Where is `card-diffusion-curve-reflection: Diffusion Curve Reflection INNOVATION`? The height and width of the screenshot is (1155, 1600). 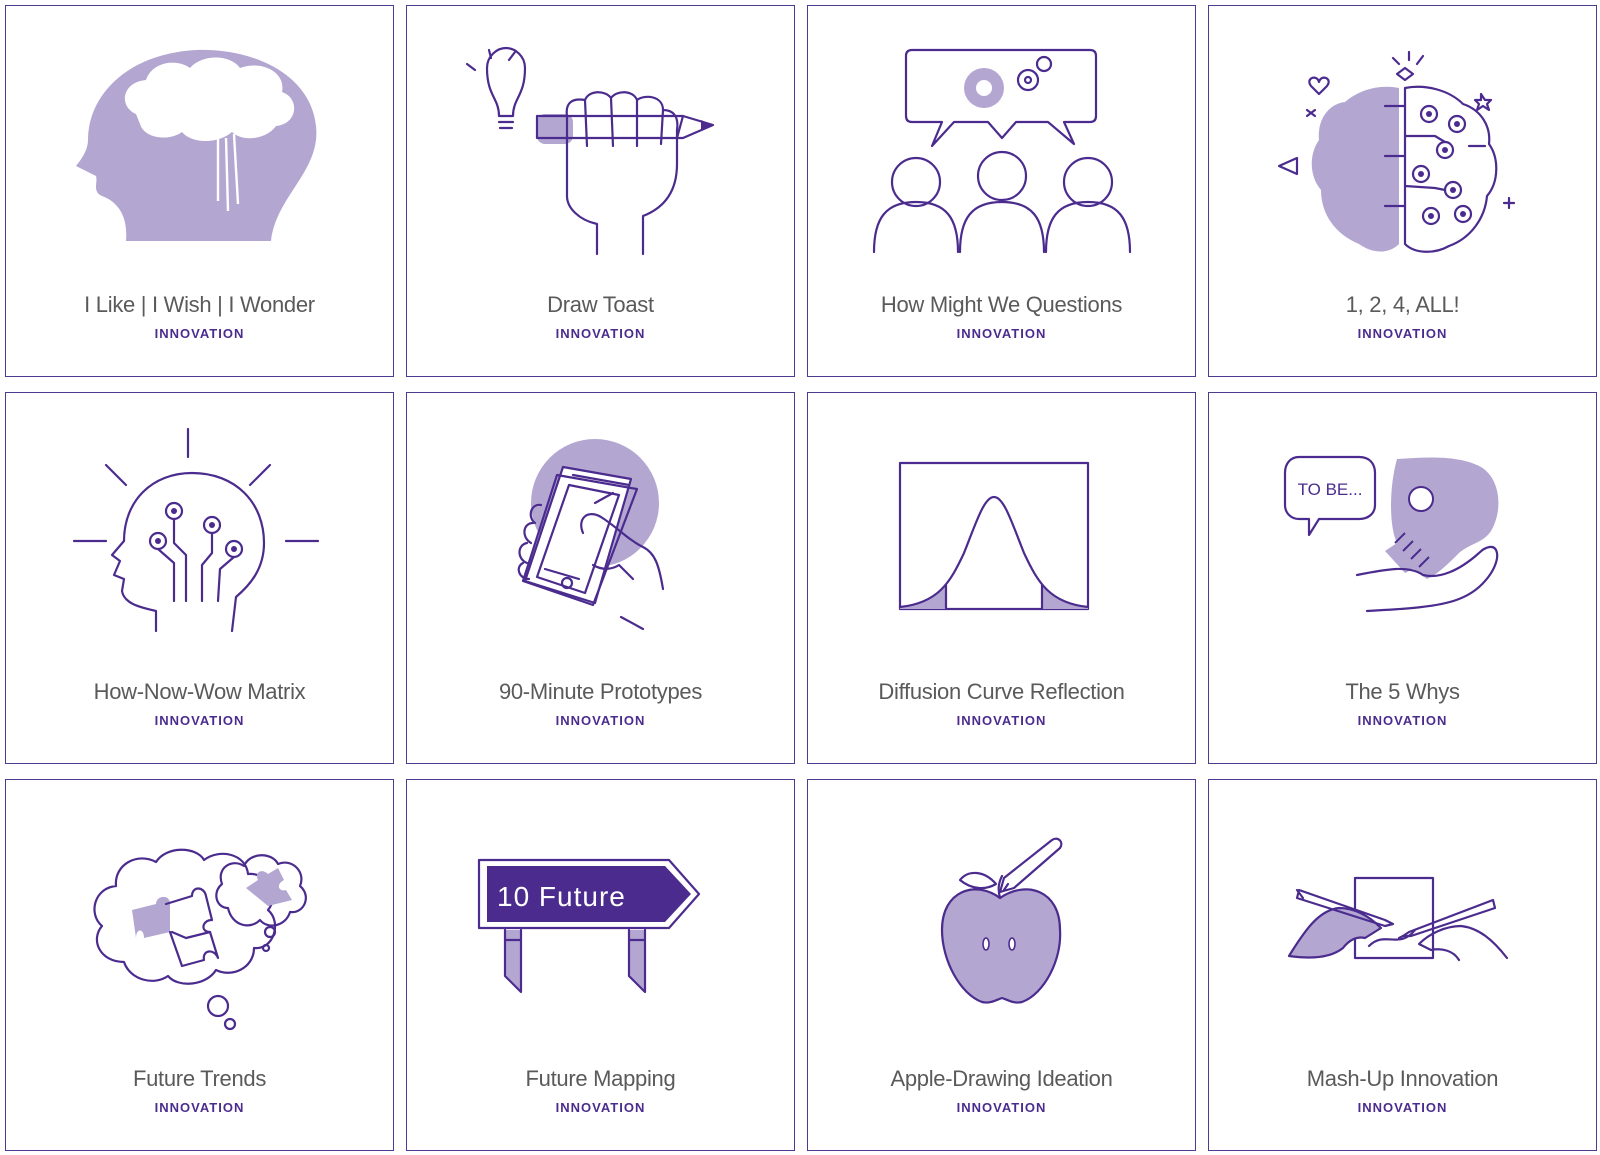
card-diffusion-curve-reflection: Diffusion Curve Reflection INNOVATION is located at coordinates (1001, 578).